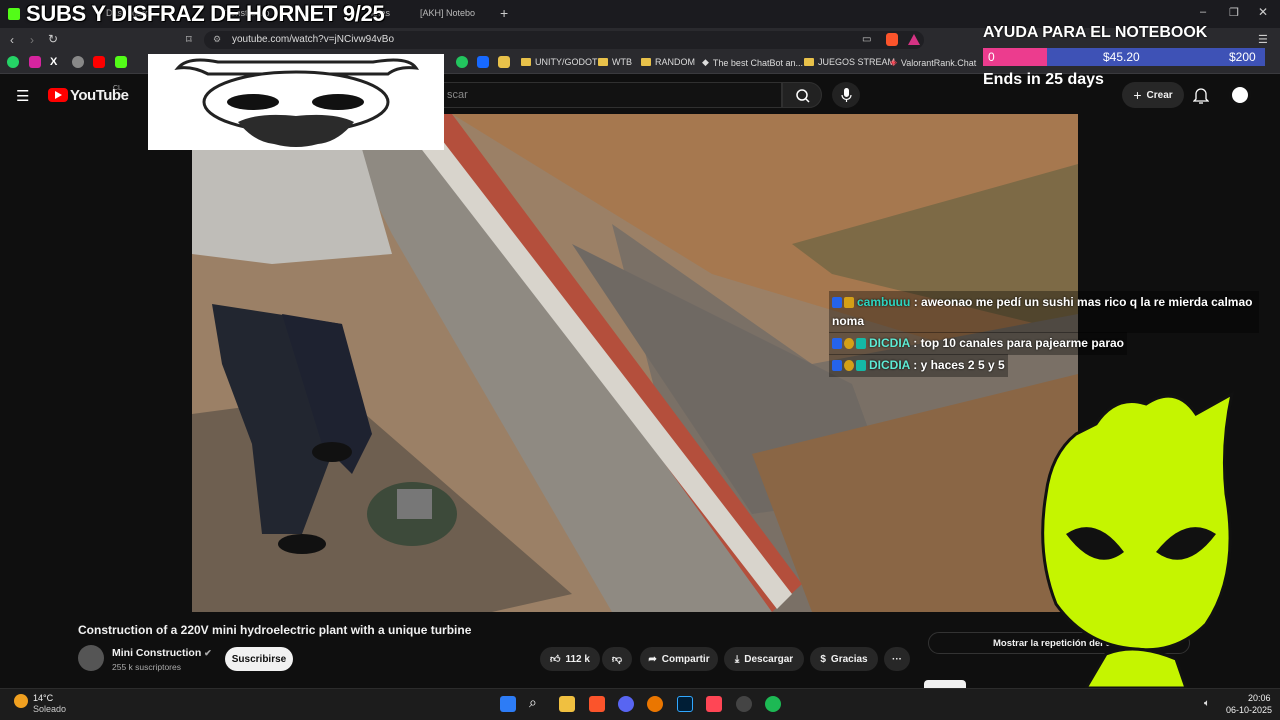 Image resolution: width=1280 pixels, height=720 pixels. I want to click on weather-description: Soleado, so click(49, 709).